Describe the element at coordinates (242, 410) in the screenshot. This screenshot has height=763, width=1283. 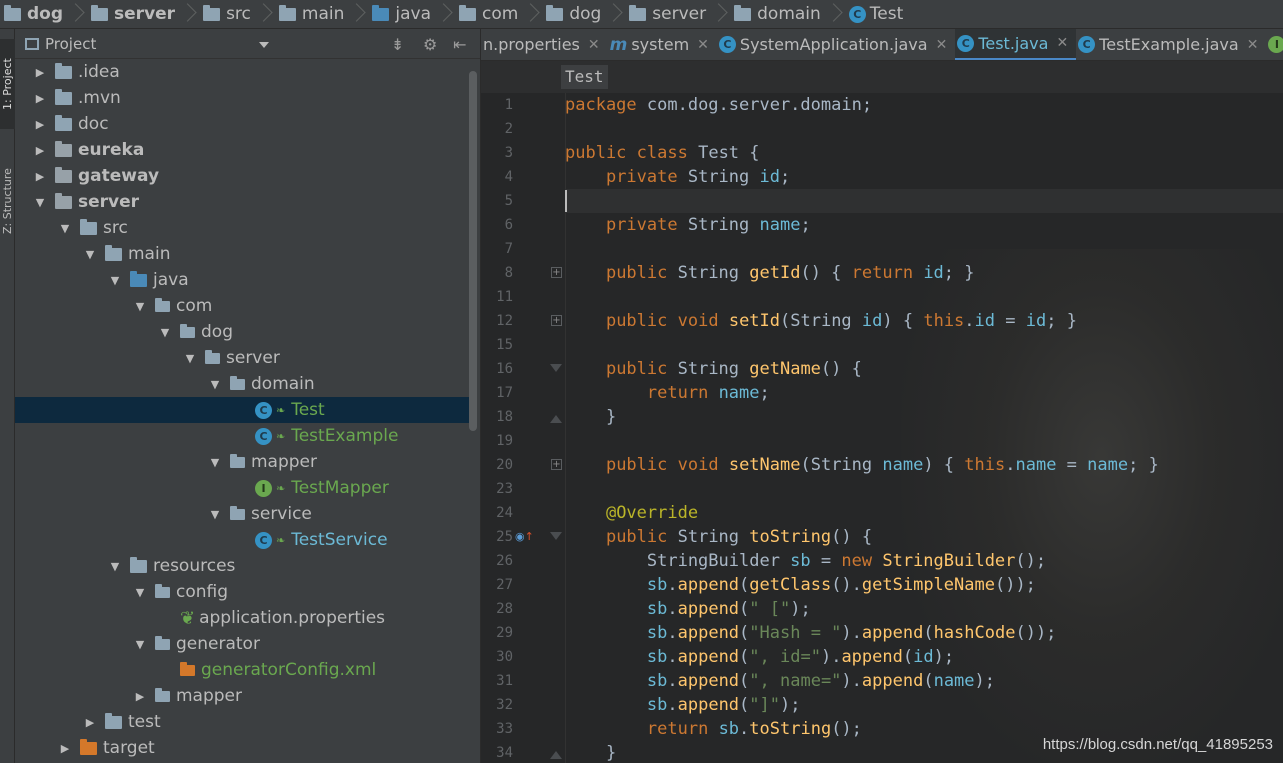
I see `tree-item: ▶C❧Test` at that location.